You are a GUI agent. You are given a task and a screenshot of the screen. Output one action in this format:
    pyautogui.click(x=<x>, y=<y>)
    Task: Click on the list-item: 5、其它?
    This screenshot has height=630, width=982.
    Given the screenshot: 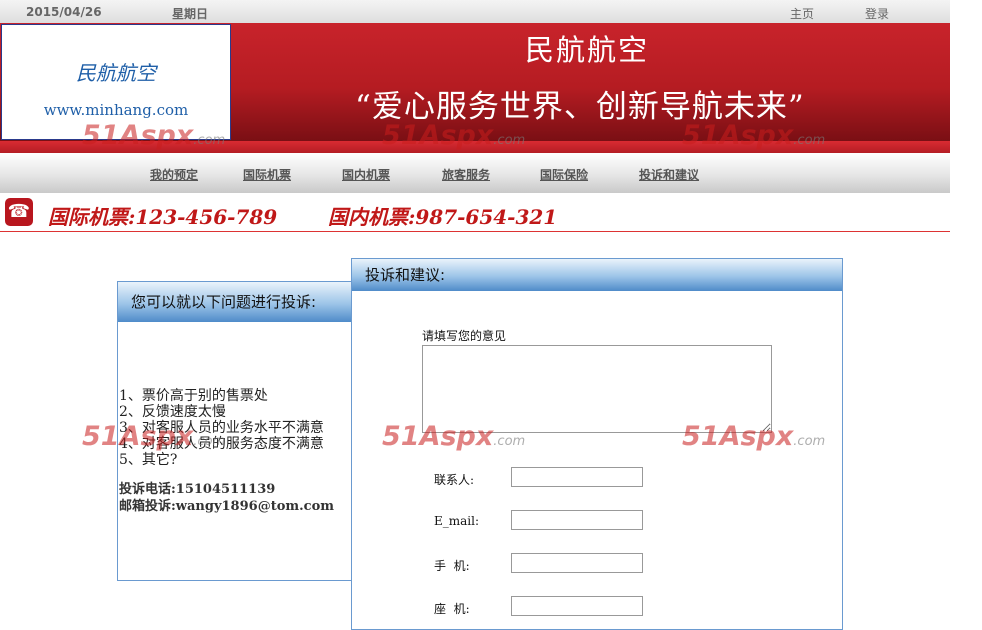 What is the action you would take?
    pyautogui.click(x=148, y=460)
    